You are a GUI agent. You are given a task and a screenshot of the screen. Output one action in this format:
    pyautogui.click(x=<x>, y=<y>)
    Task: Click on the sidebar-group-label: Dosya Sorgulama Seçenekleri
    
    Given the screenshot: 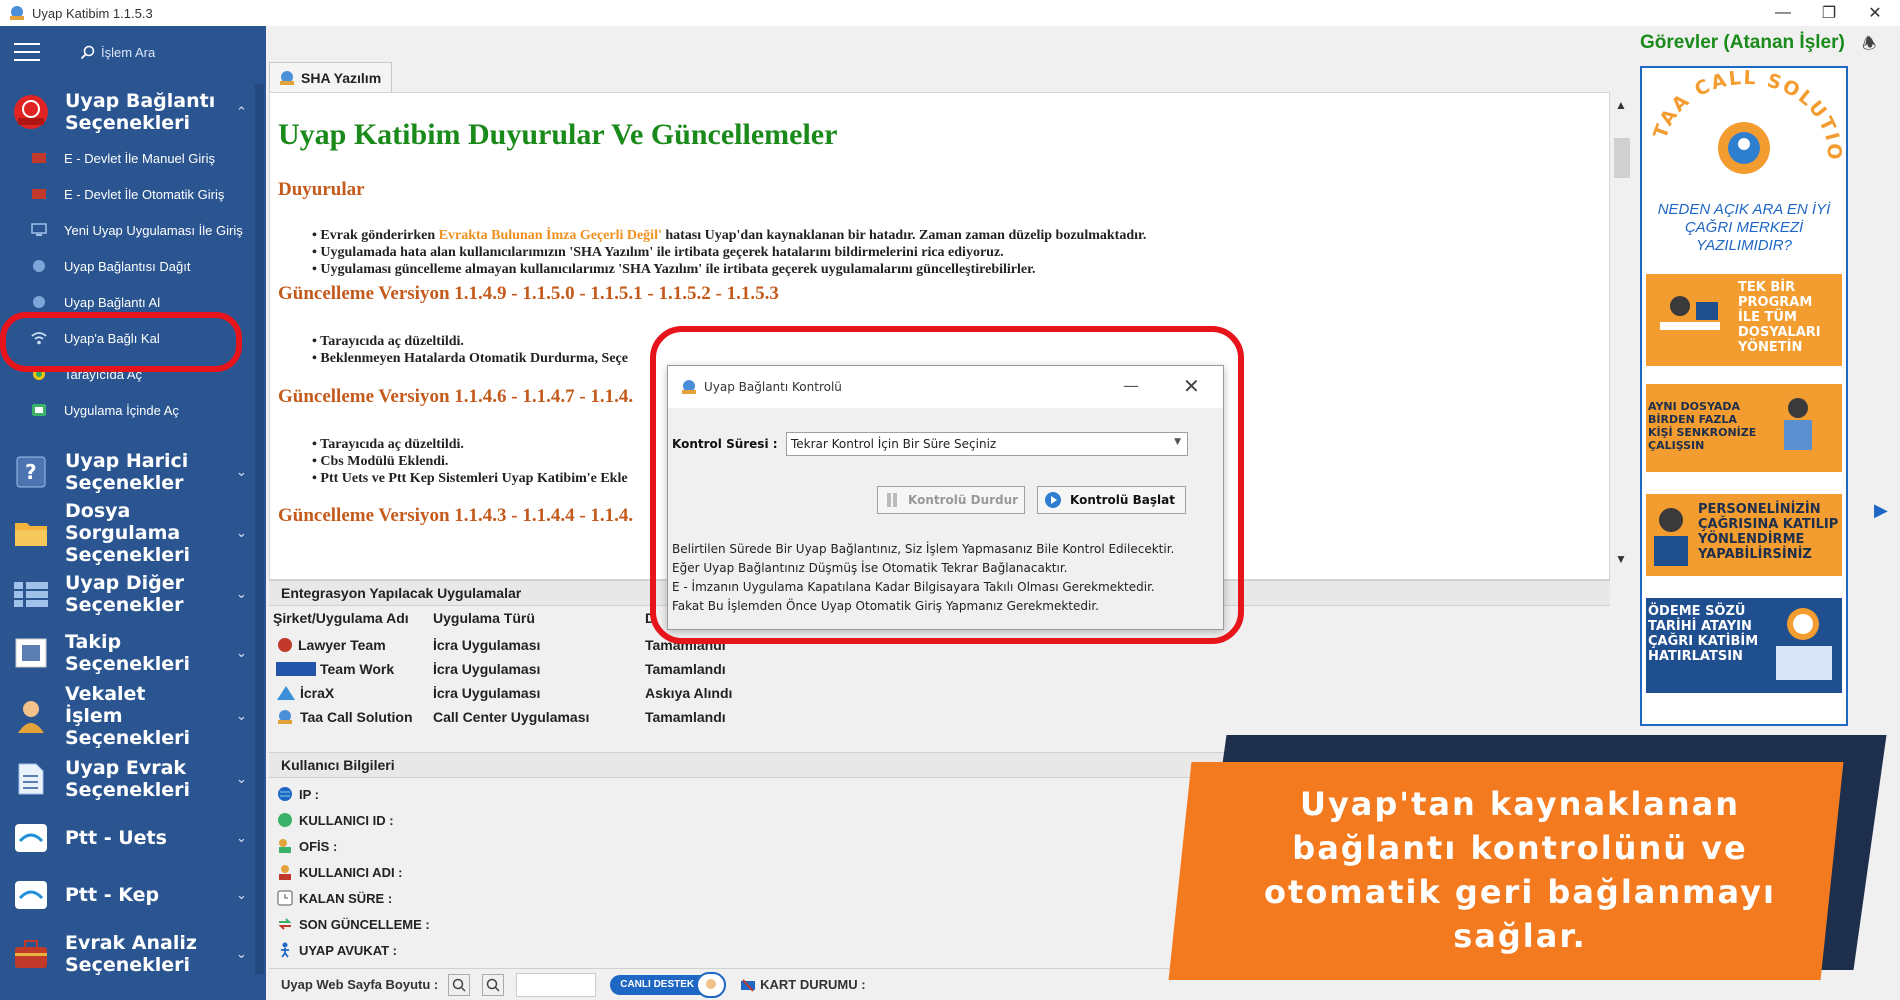 What is the action you would take?
    pyautogui.click(x=128, y=533)
    